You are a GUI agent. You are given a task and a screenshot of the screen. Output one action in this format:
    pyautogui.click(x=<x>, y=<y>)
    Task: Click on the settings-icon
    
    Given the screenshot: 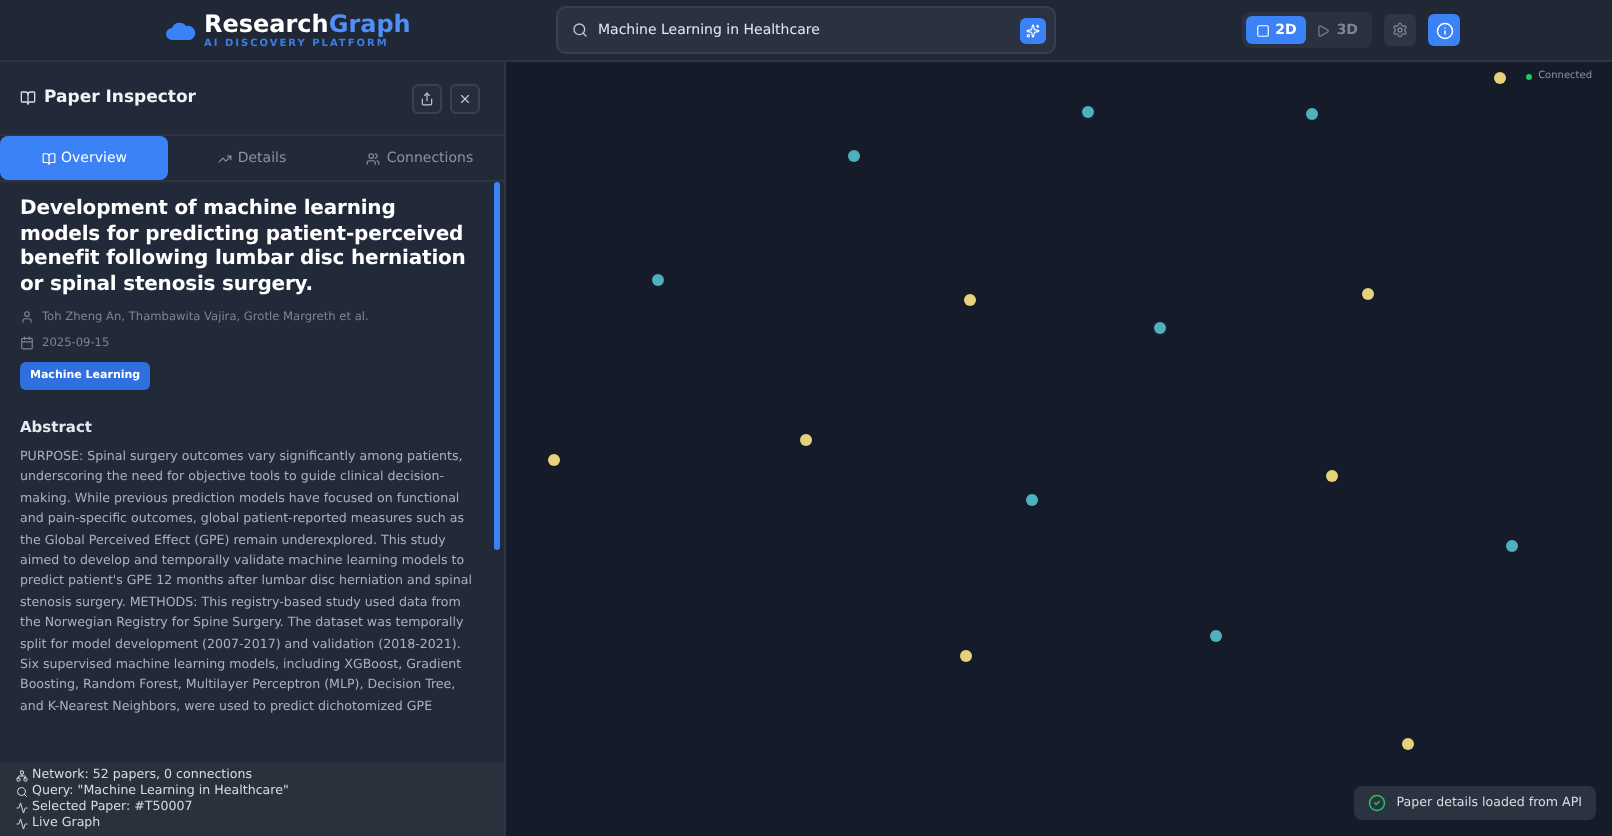 What is the action you would take?
    pyautogui.click(x=1400, y=30)
    